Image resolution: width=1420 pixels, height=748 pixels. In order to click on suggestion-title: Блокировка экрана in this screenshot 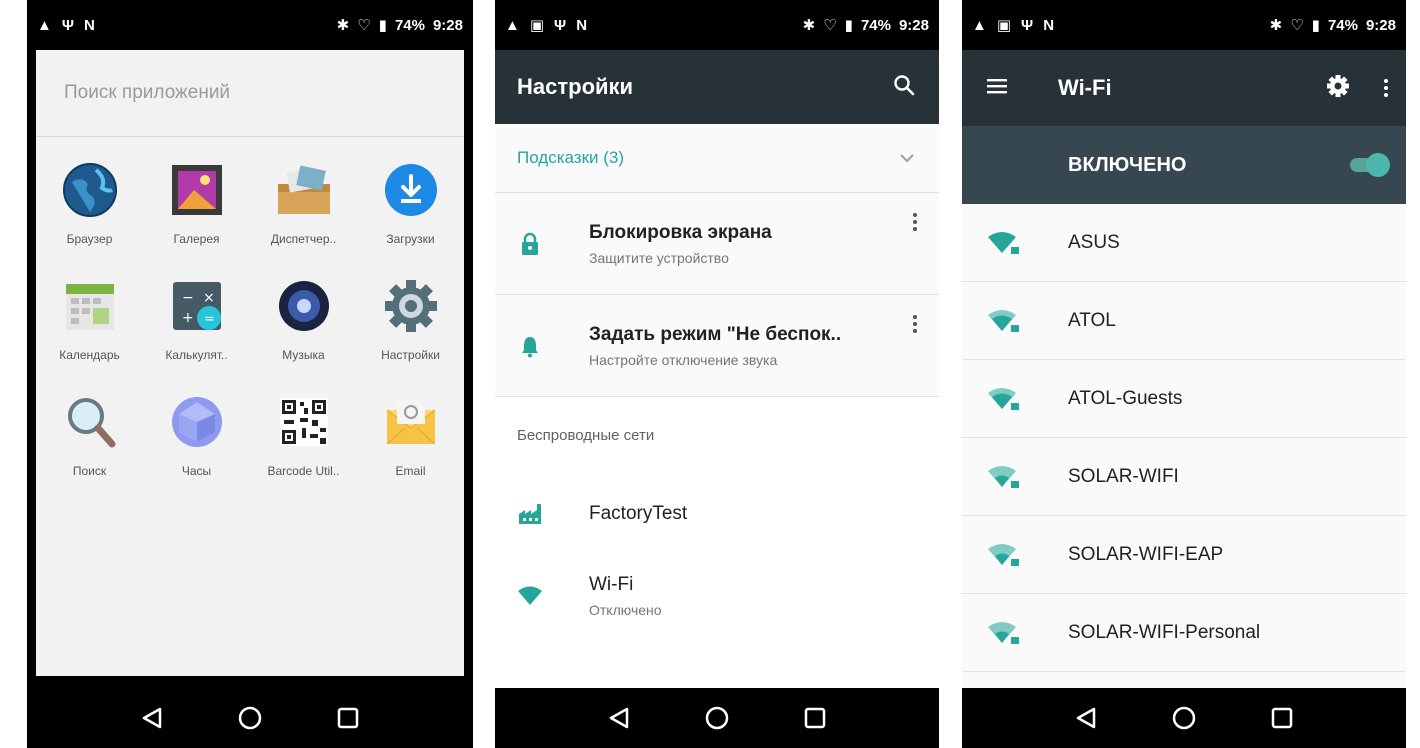, I will do `click(680, 232)`.